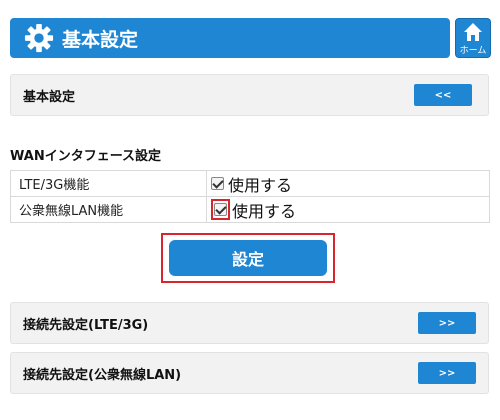 Image resolution: width=500 pixels, height=420 pixels. I want to click on wan-settings-table: LTE/3G機能 使用する 公衆無線LAN機能 使用する, so click(250, 196).